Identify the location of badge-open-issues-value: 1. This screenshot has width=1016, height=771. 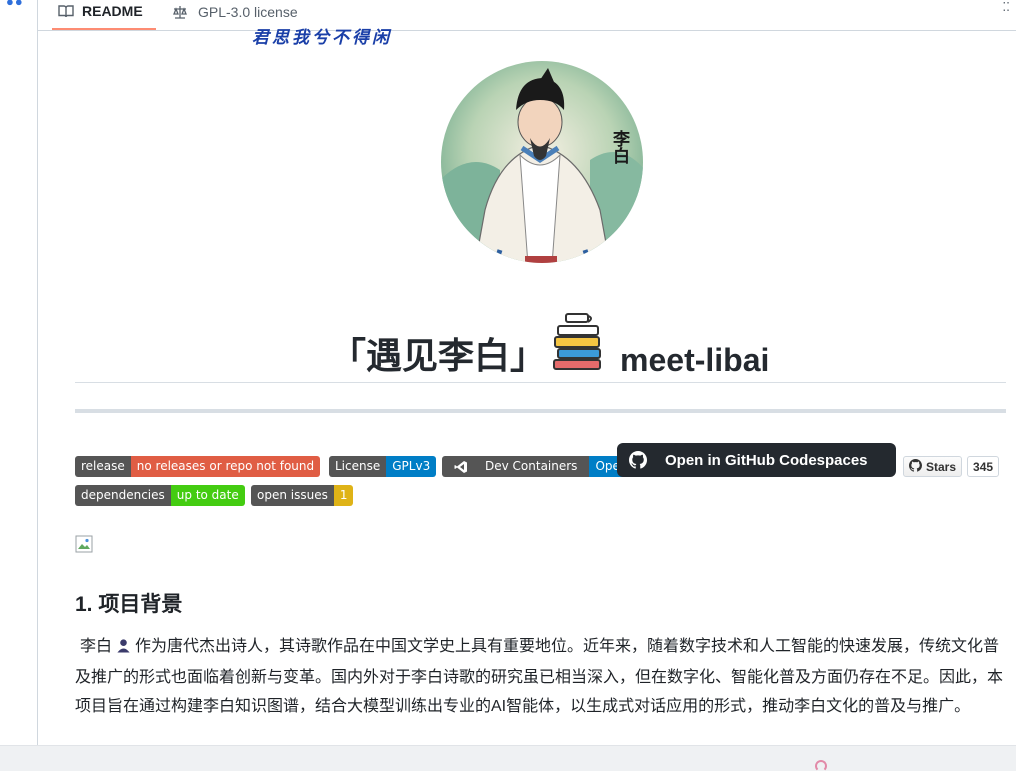
(343, 495).